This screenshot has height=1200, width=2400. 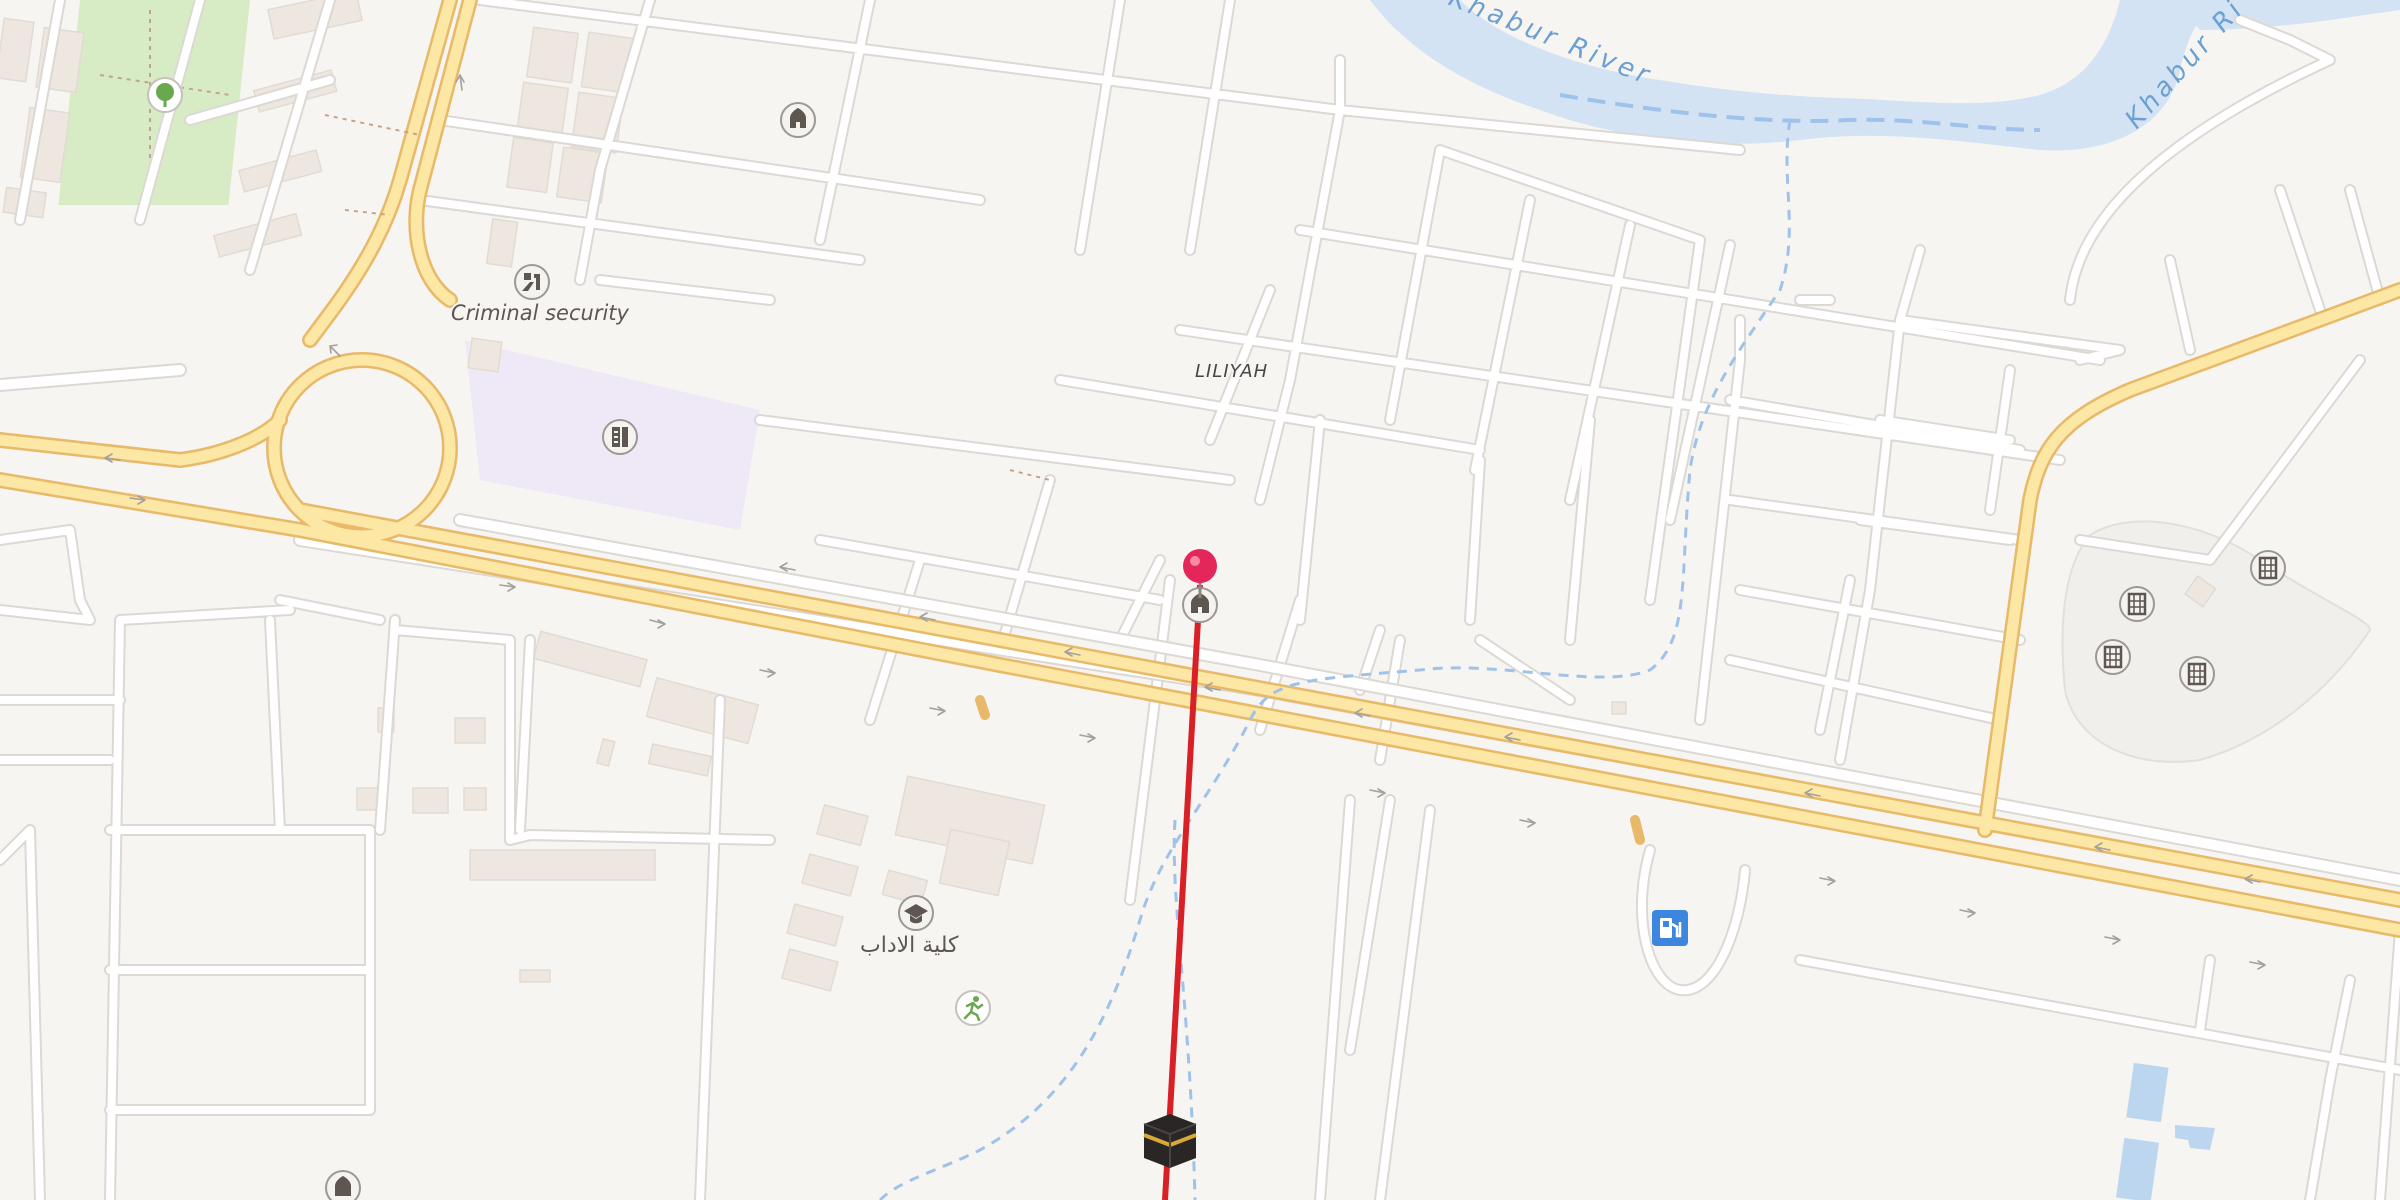 What do you see at coordinates (343, 1185) in the screenshot?
I see `mosque-icon-south` at bounding box center [343, 1185].